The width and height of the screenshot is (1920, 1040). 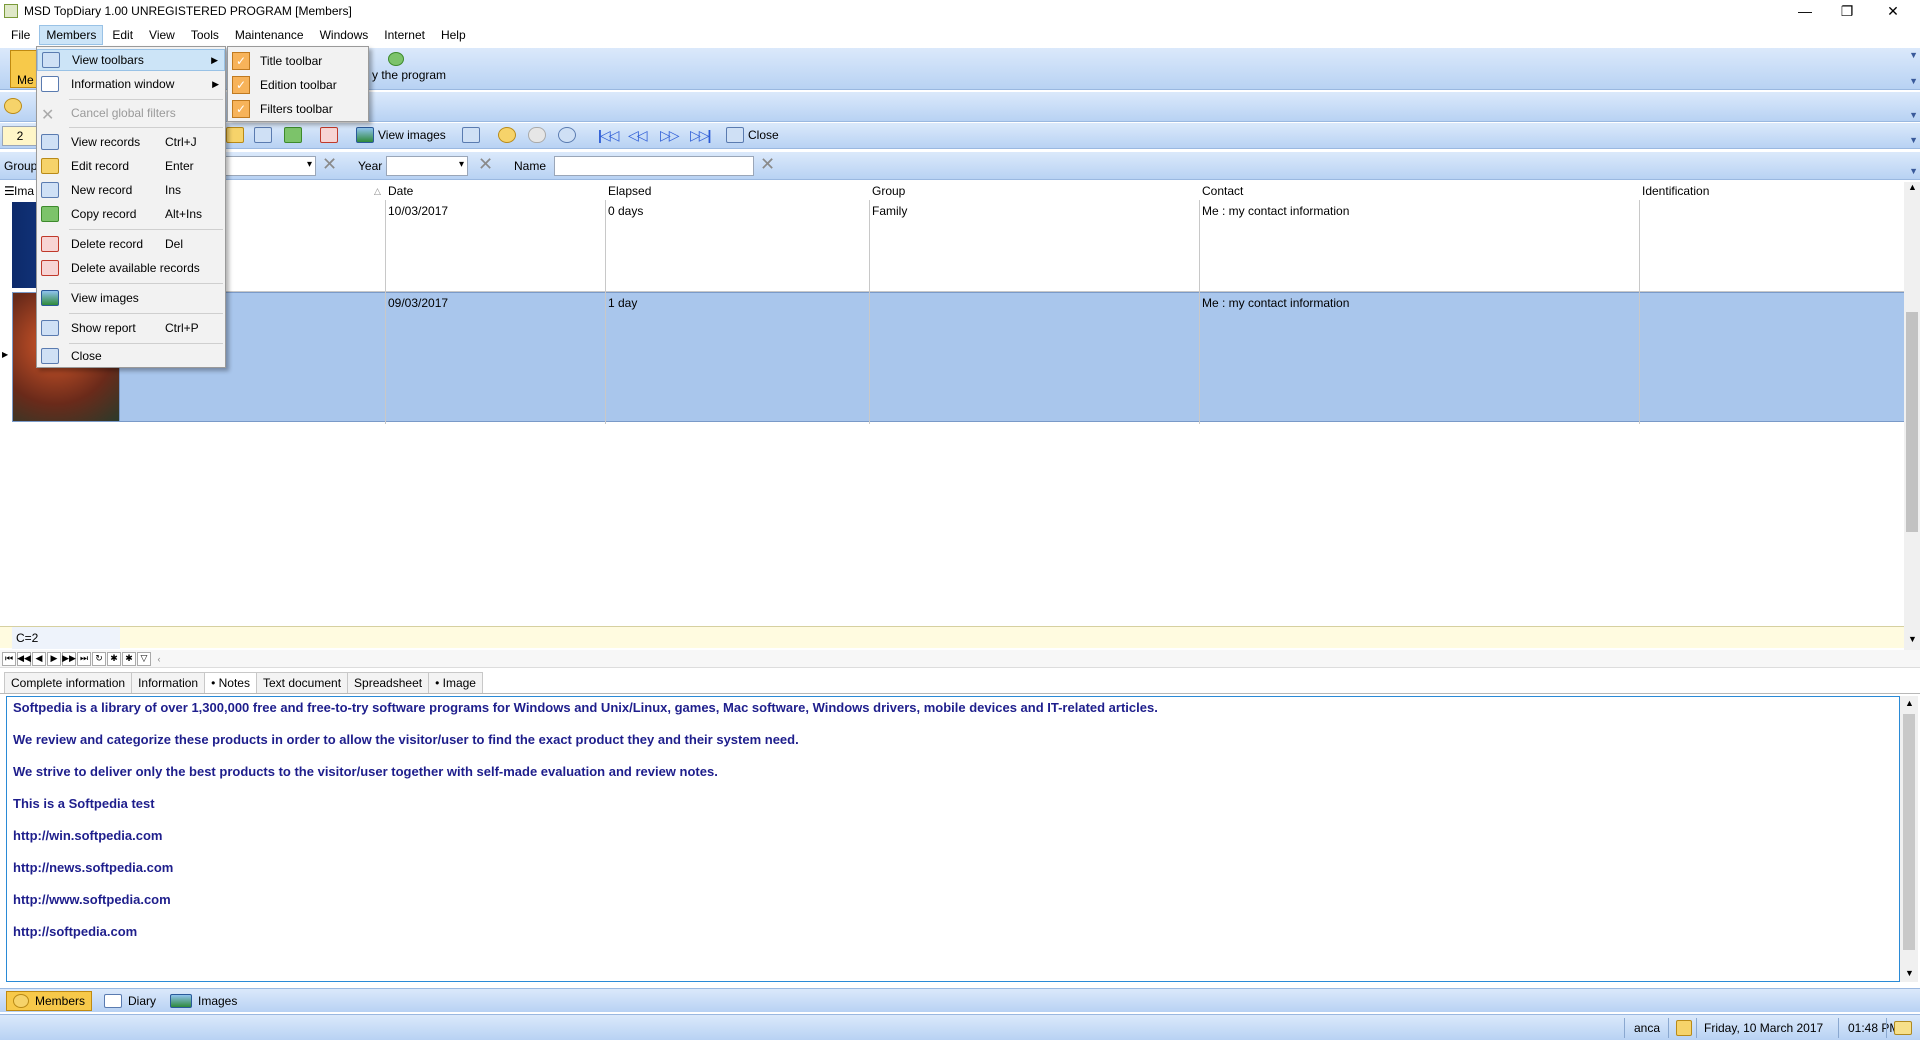 What do you see at coordinates (71, 35) in the screenshot?
I see `menu-members: Members` at bounding box center [71, 35].